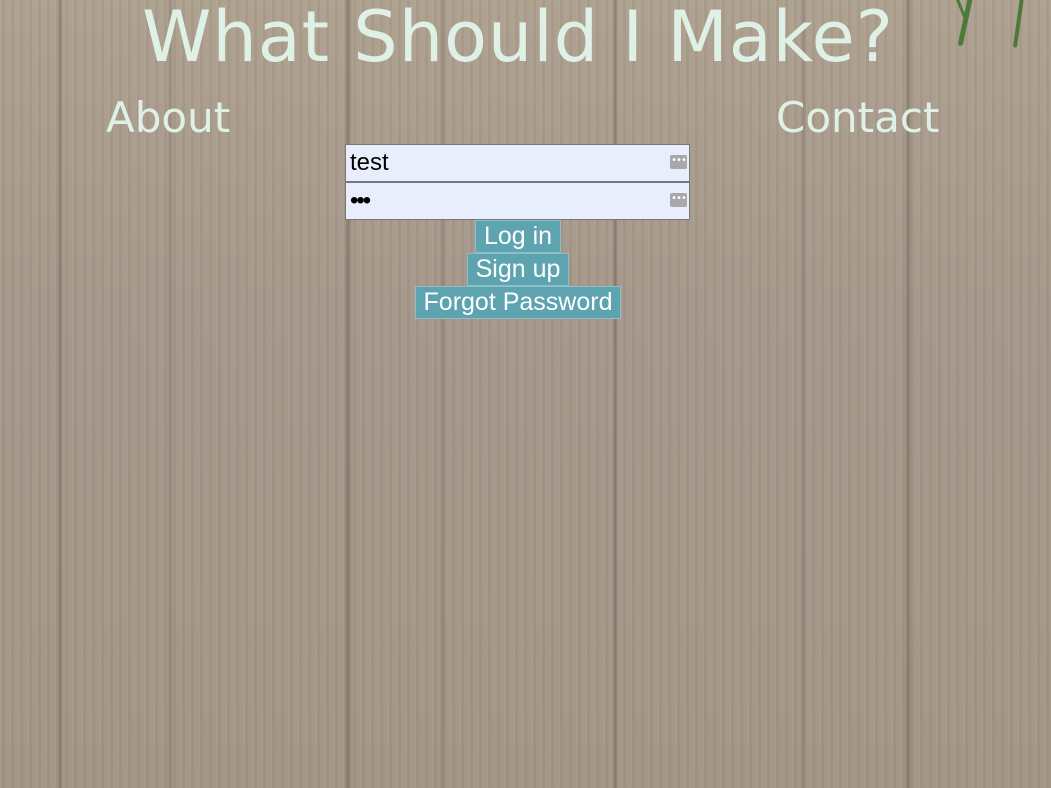  I want to click on forgot-password-button-row: Forgot Password, so click(518, 302).